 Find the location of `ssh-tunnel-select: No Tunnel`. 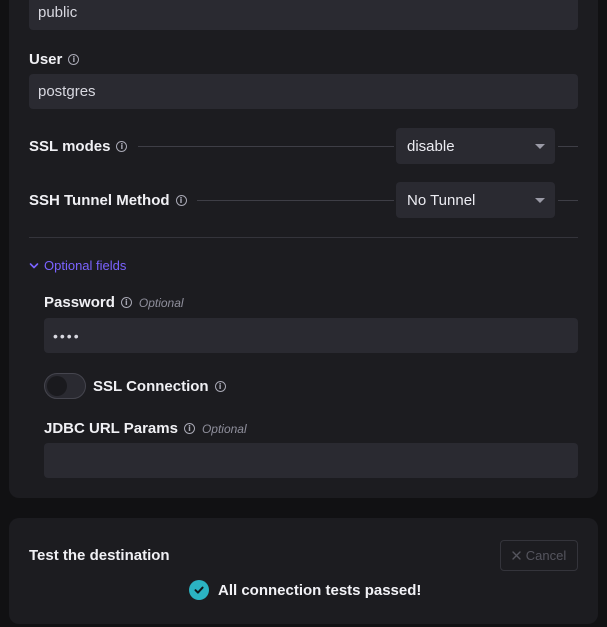

ssh-tunnel-select: No Tunnel is located at coordinates (475, 200).